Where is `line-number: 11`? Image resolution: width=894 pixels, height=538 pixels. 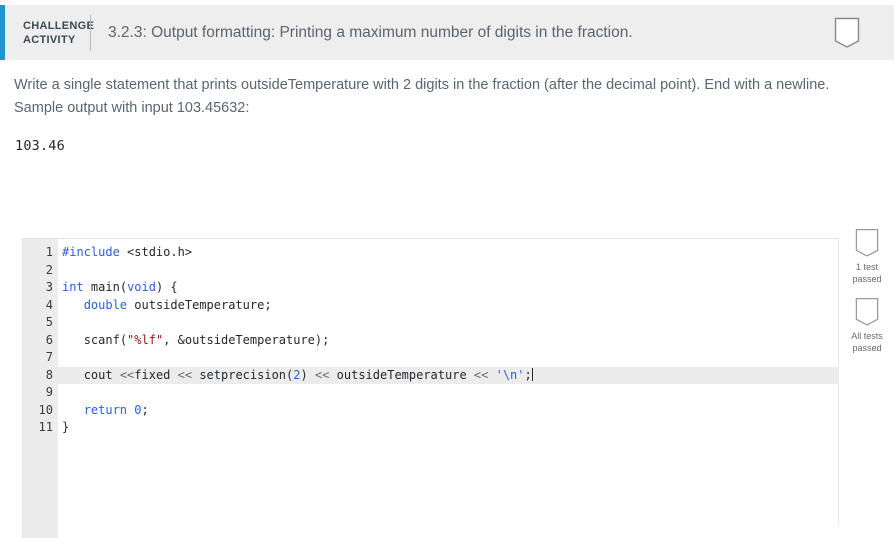 line-number: 11 is located at coordinates (45, 427).